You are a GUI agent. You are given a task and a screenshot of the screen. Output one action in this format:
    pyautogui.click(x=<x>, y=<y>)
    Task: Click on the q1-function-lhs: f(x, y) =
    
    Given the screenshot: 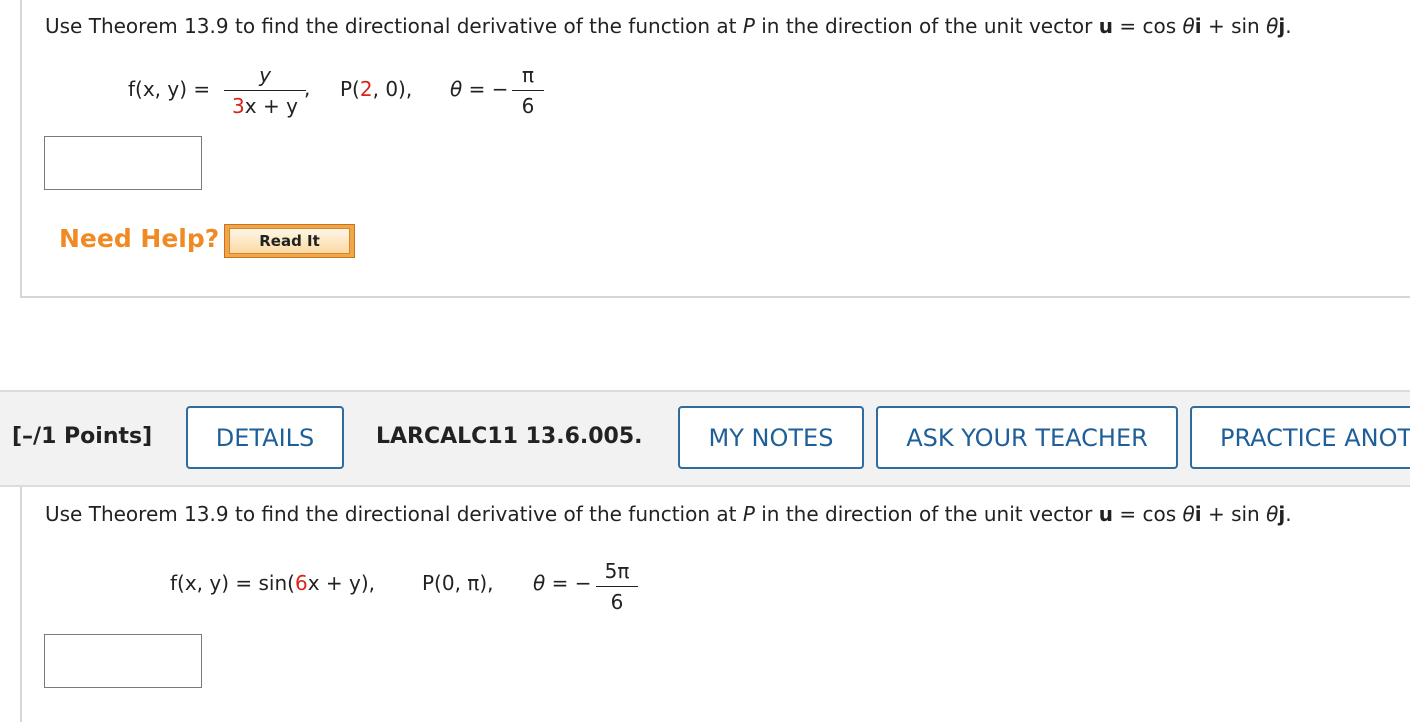 What is the action you would take?
    pyautogui.click(x=169, y=89)
    